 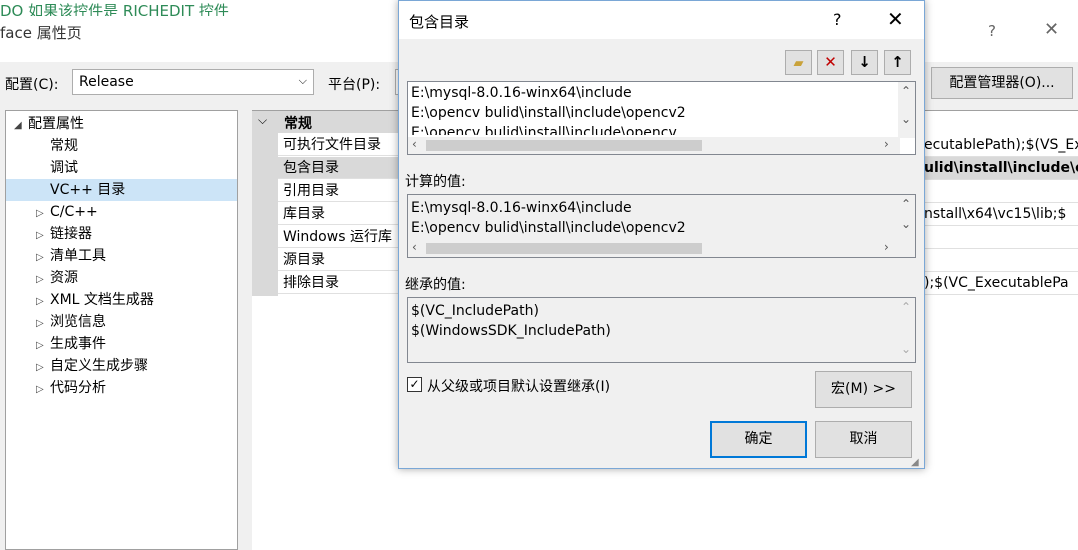 I want to click on grid-row-label: 库目录, so click(x=340, y=214).